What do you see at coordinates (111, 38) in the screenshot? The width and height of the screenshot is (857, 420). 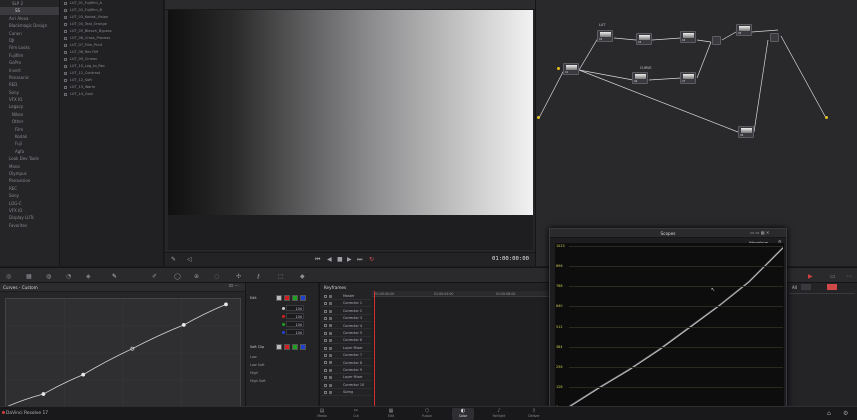 I see `lut-item: LUT_06_Cross_Process` at bounding box center [111, 38].